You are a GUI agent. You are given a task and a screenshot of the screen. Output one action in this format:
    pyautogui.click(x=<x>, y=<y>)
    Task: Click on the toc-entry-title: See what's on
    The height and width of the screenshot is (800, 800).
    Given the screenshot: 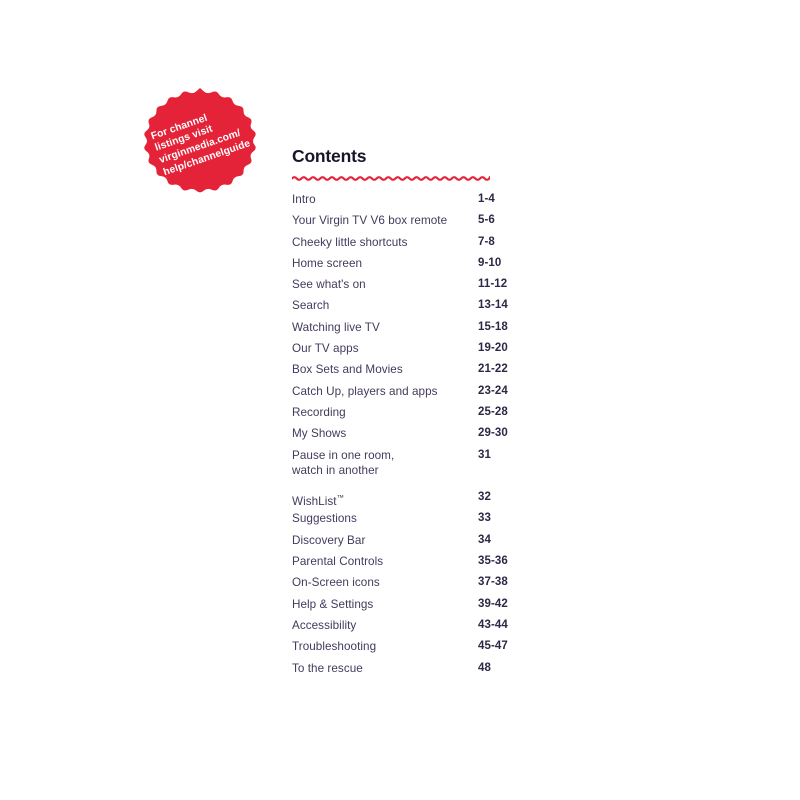 What is the action you would take?
    pyautogui.click(x=329, y=285)
    